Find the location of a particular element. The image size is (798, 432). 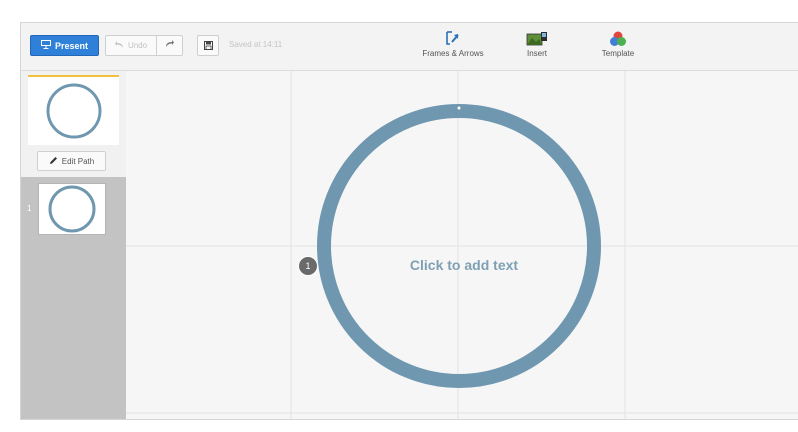

frames-arrows-tool: Frames & Arrows is located at coordinates (453, 48).